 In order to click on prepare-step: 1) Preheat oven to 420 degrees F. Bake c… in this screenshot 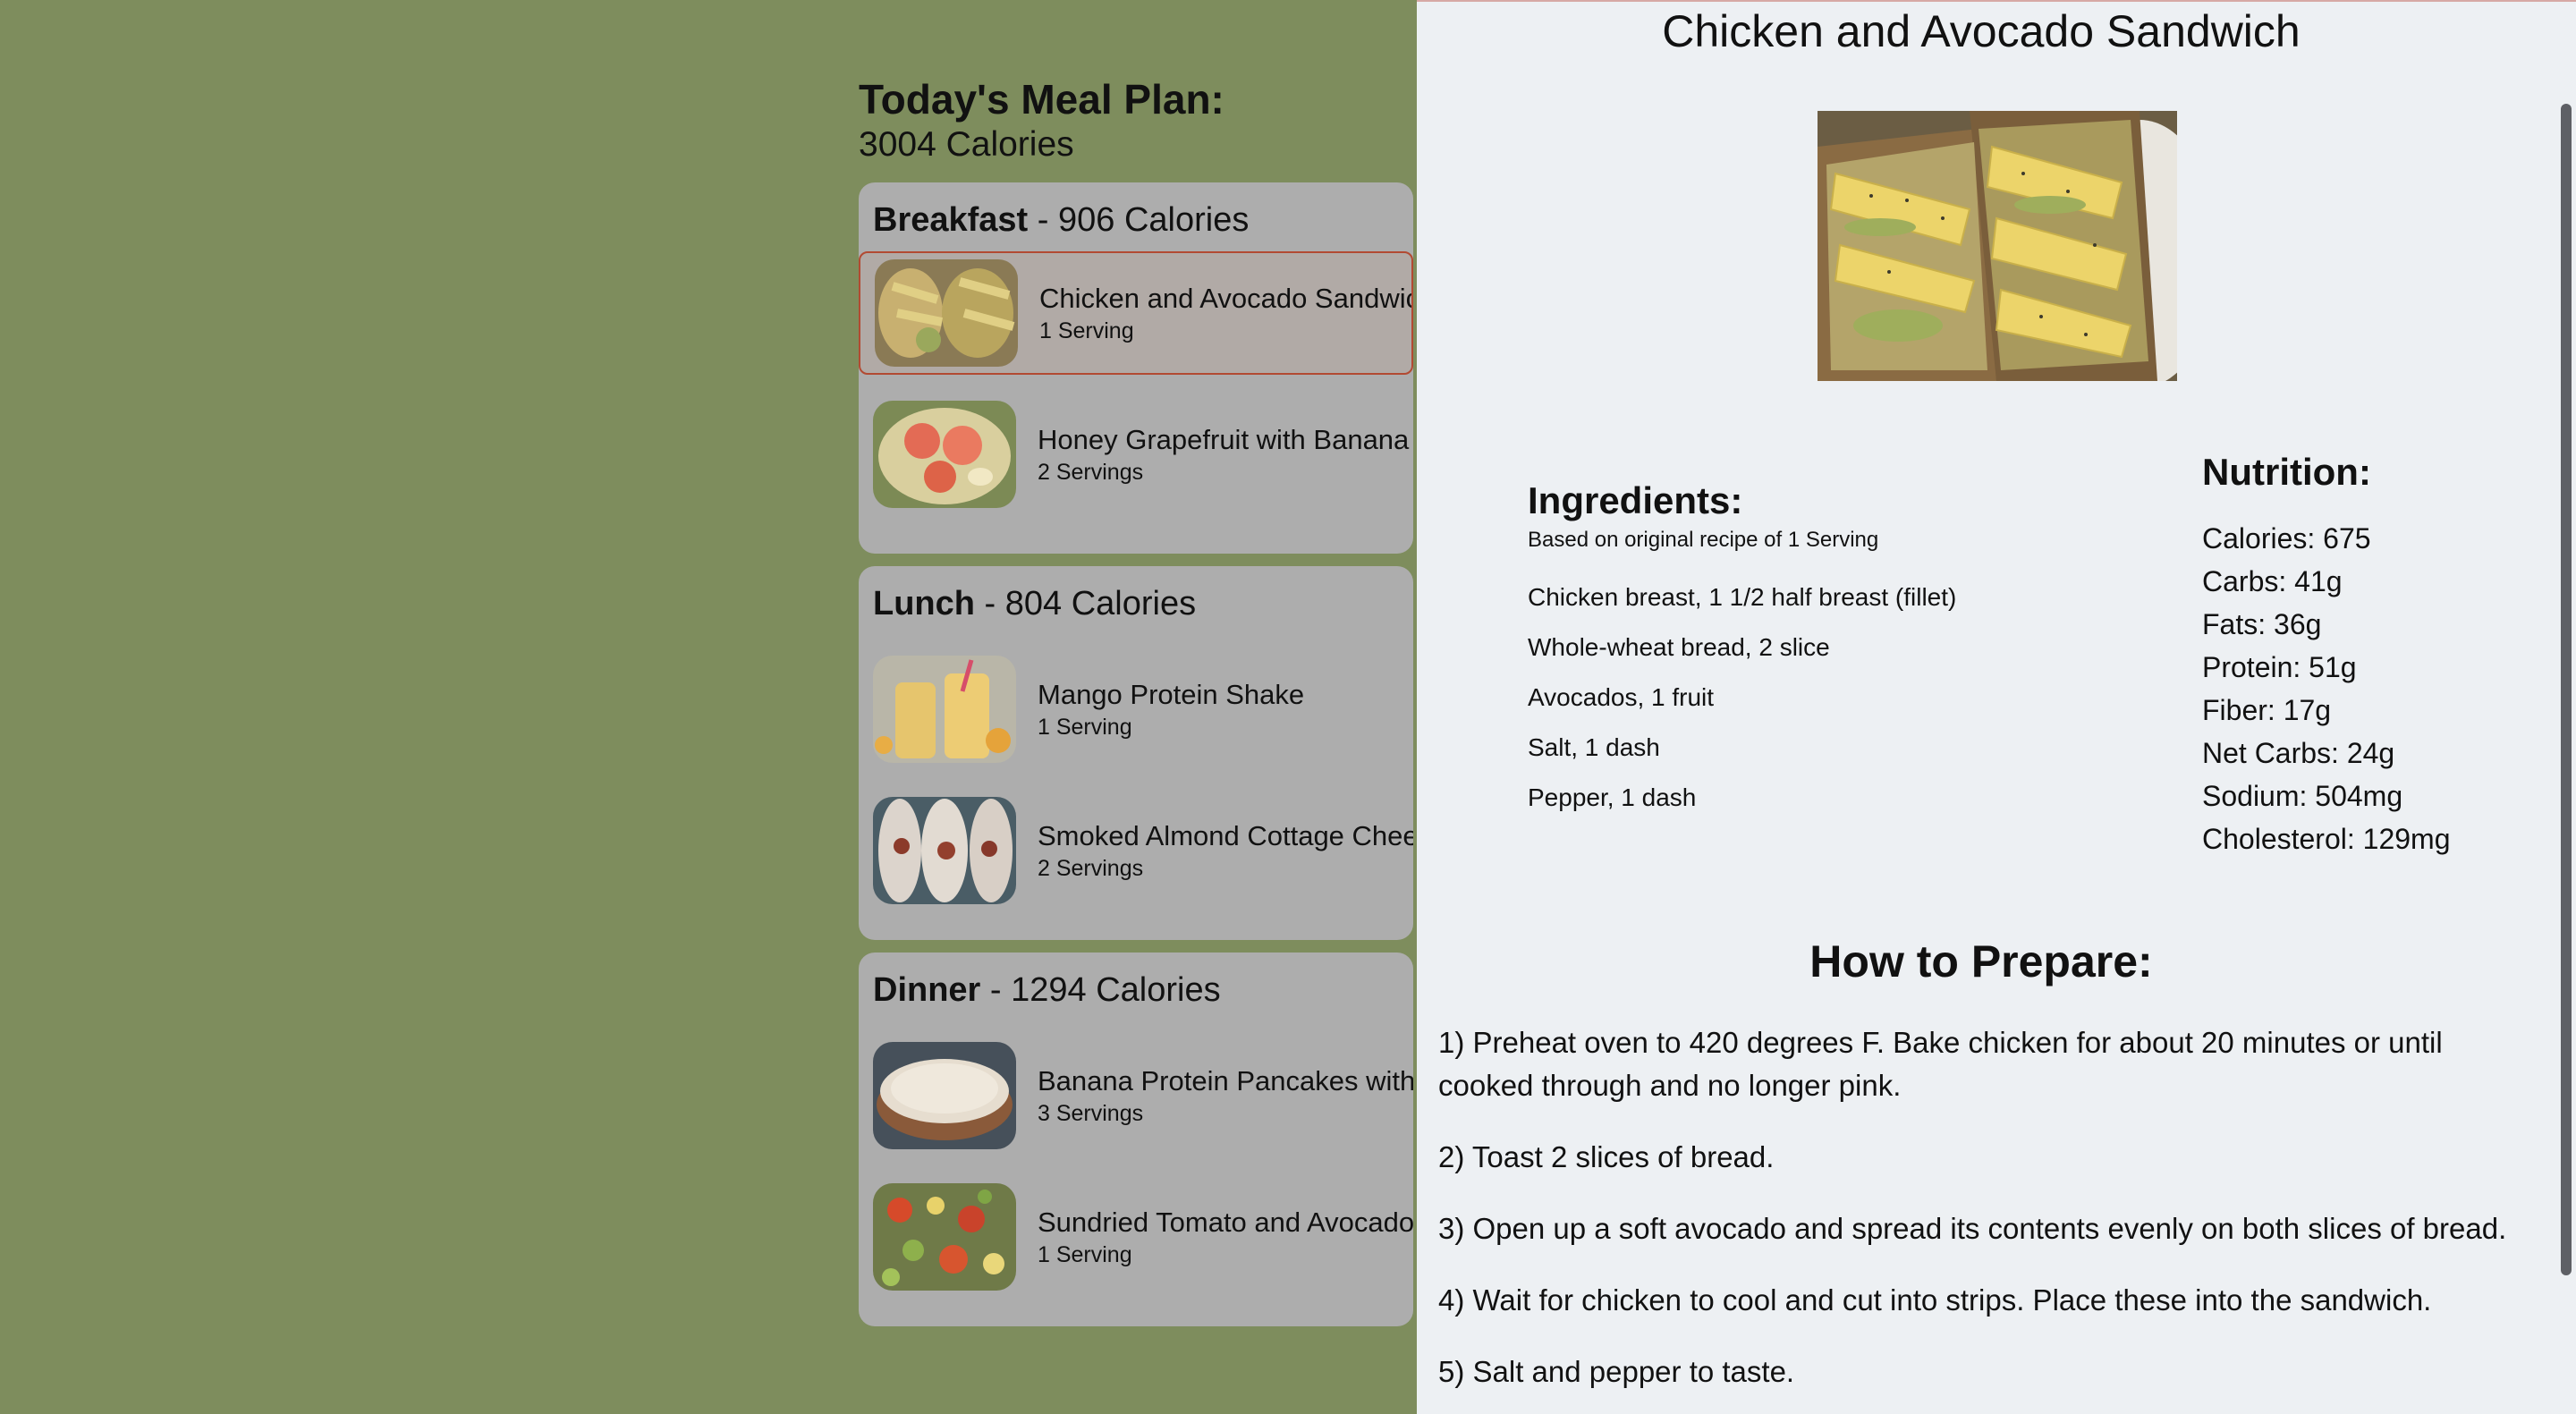, I will do `click(1940, 1064)`.